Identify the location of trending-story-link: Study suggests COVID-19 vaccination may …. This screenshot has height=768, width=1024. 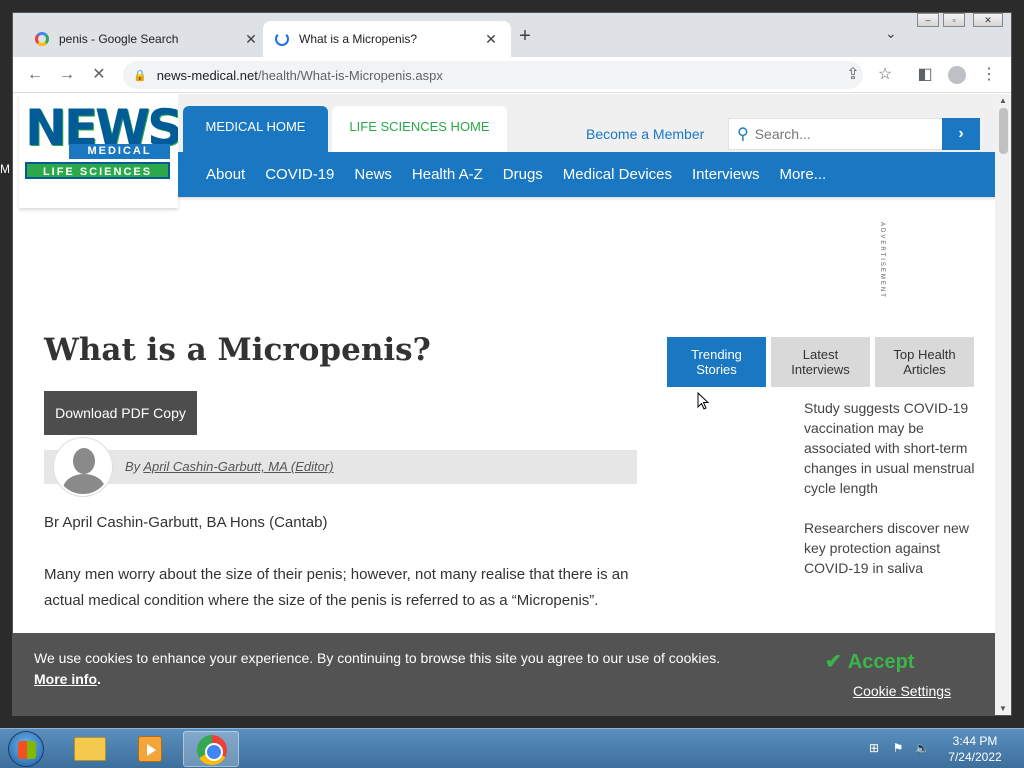
(890, 448).